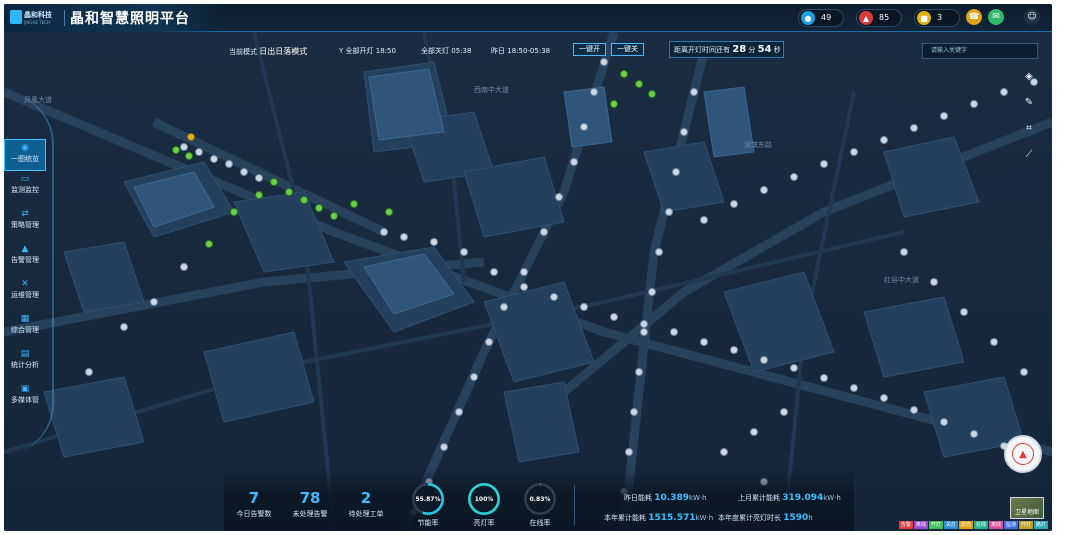 The height and width of the screenshot is (535, 1080). Describe the element at coordinates (25, 249) in the screenshot. I see `alarm-bell-icon: ▲` at that location.